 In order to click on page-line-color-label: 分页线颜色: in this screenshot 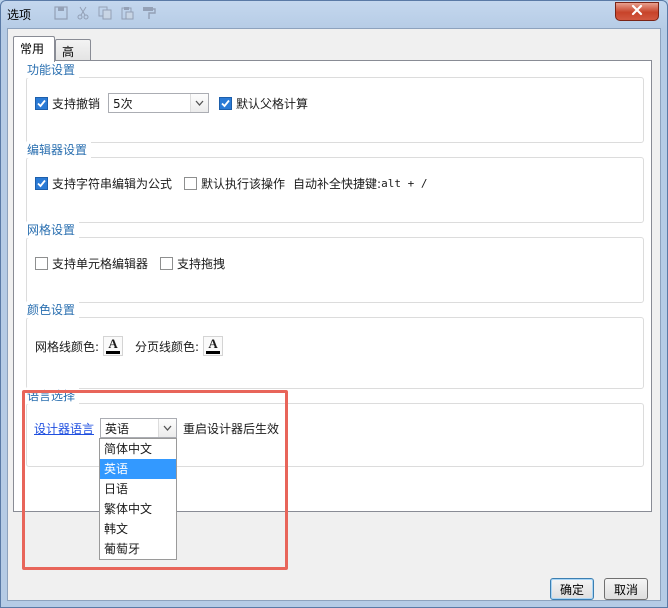, I will do `click(167, 346)`.